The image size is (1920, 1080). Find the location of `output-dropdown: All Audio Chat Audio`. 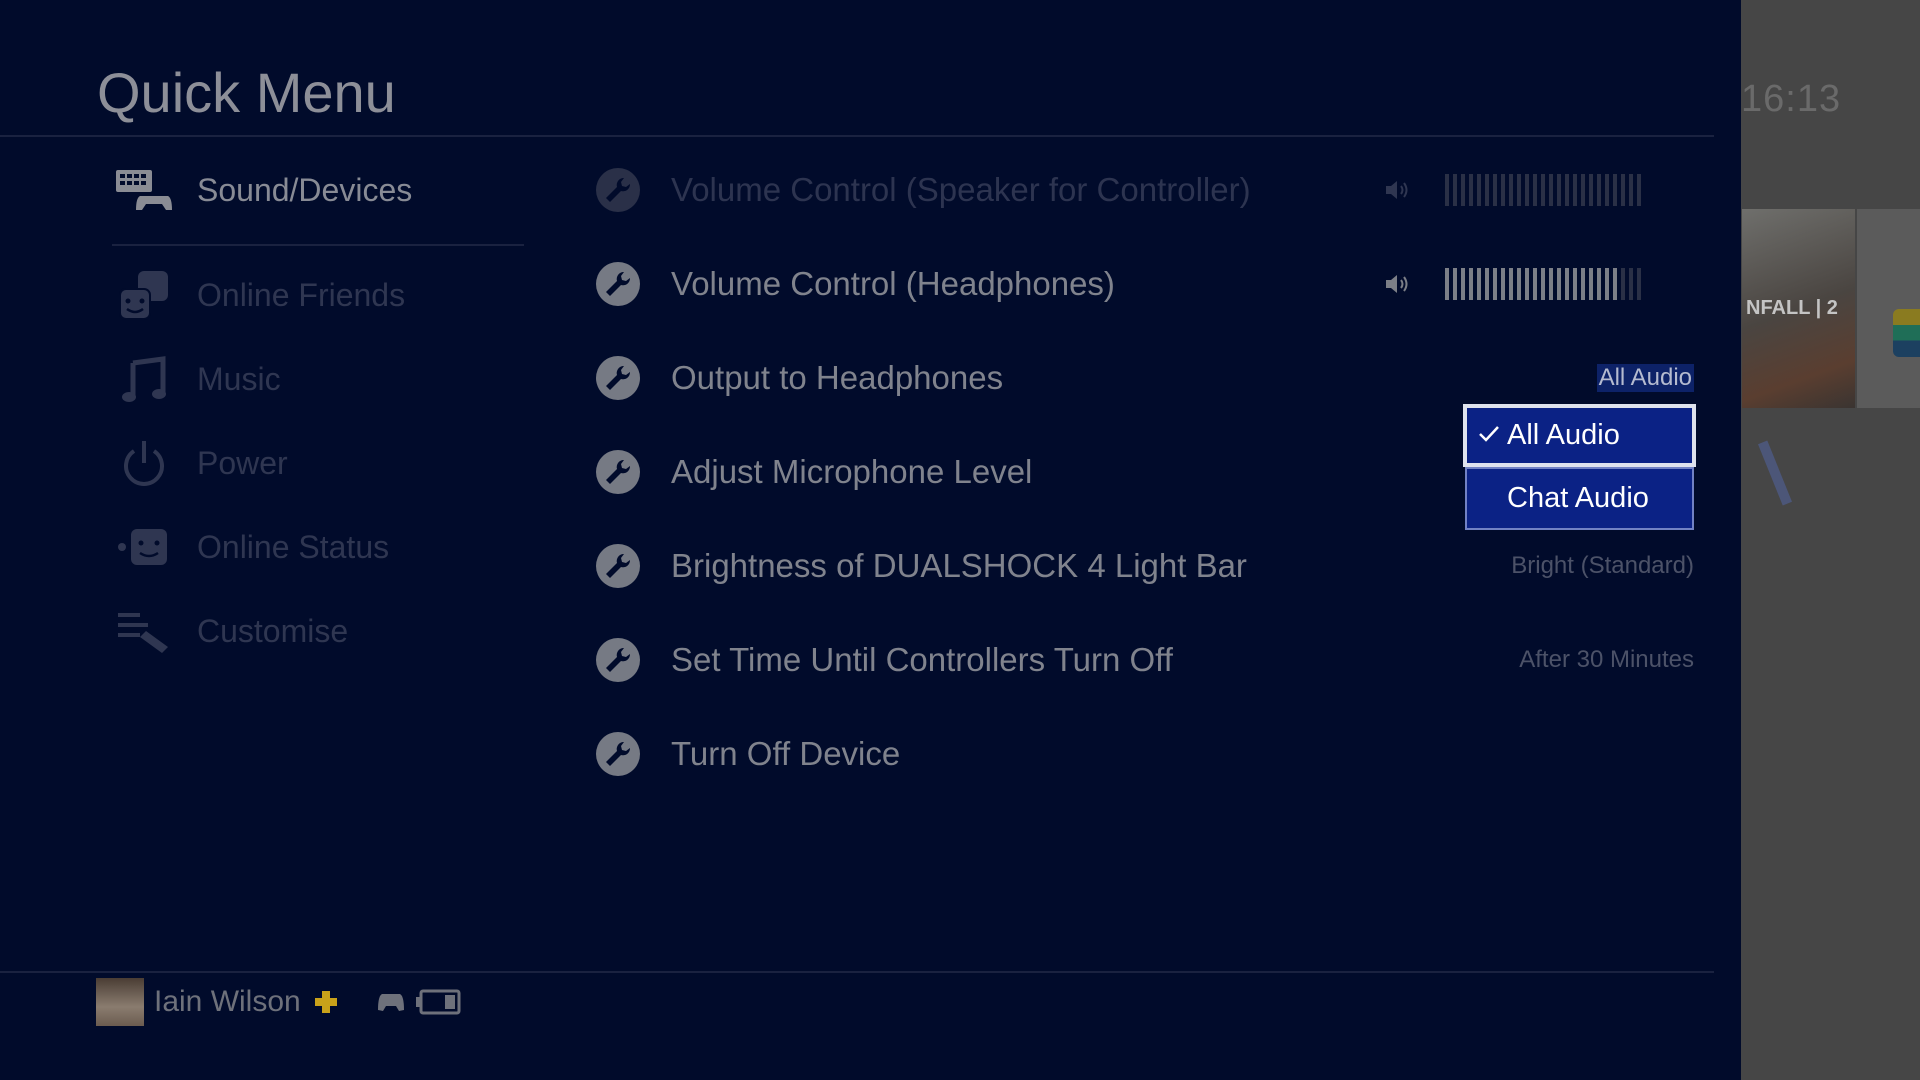

output-dropdown: All Audio Chat Audio is located at coordinates (1579, 467).